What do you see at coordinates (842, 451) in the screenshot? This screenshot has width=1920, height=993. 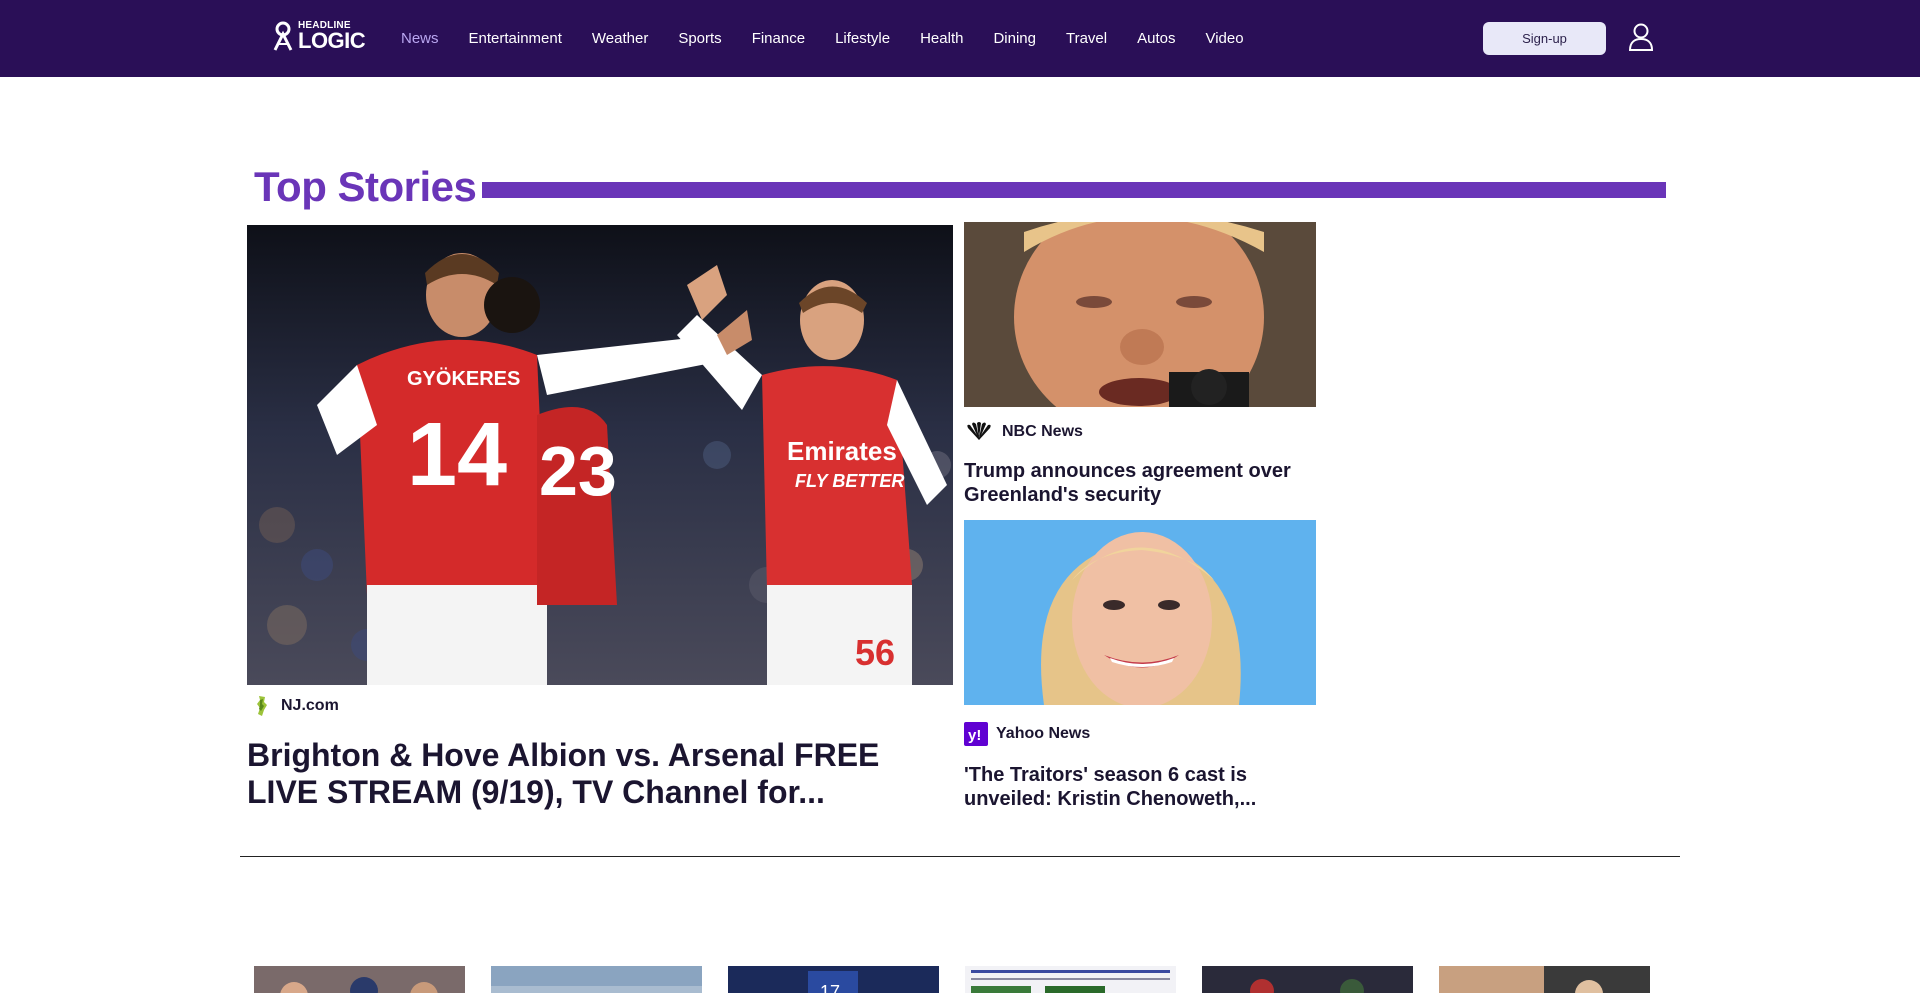 I see `svg-text: Emirates` at bounding box center [842, 451].